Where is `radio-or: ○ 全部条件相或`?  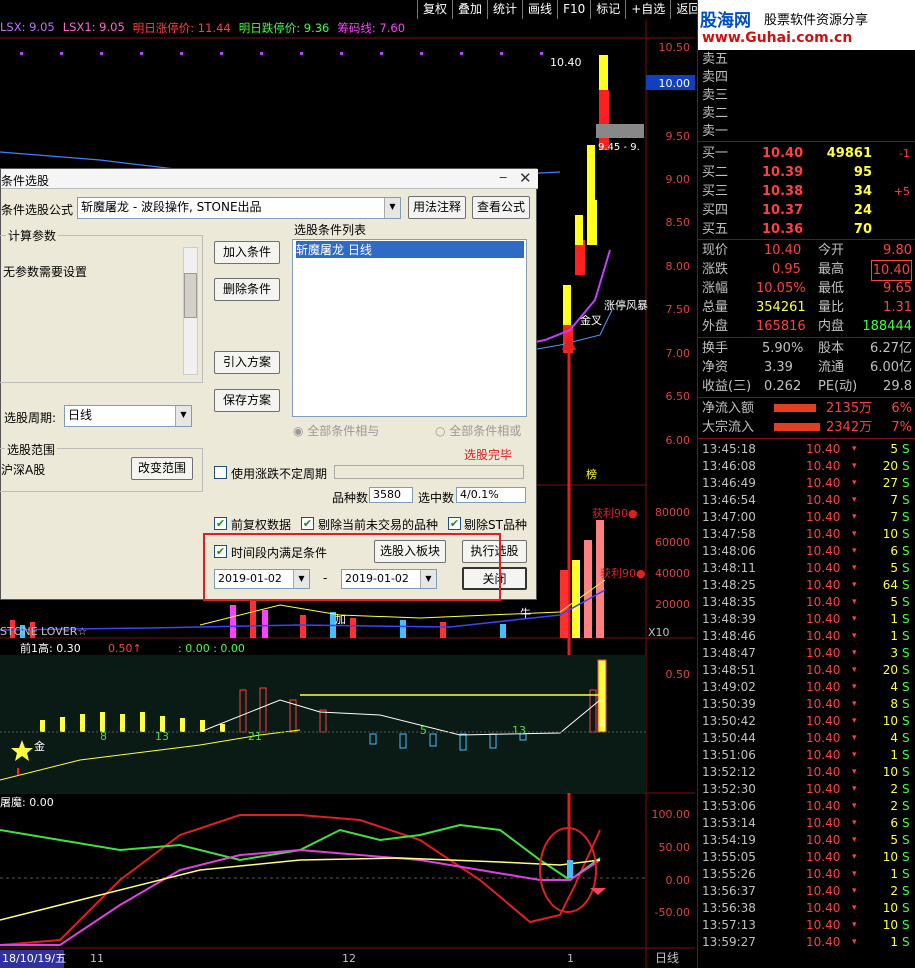
radio-or: ○ 全部条件相或 is located at coordinates (478, 430).